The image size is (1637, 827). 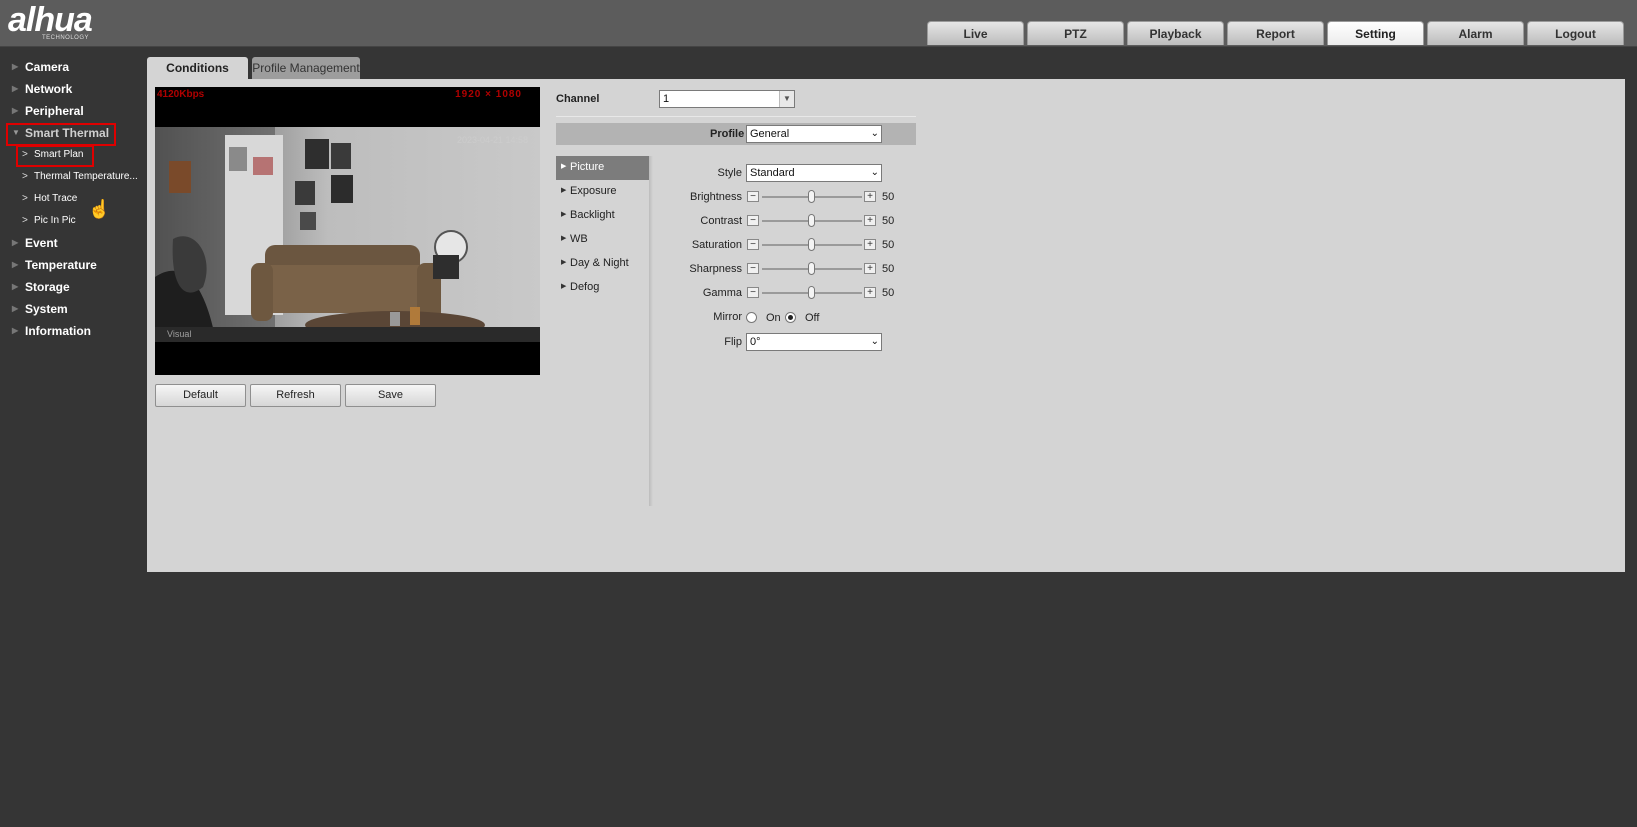 I want to click on logo-subtitle: TECHNOLOGY, so click(x=66, y=38).